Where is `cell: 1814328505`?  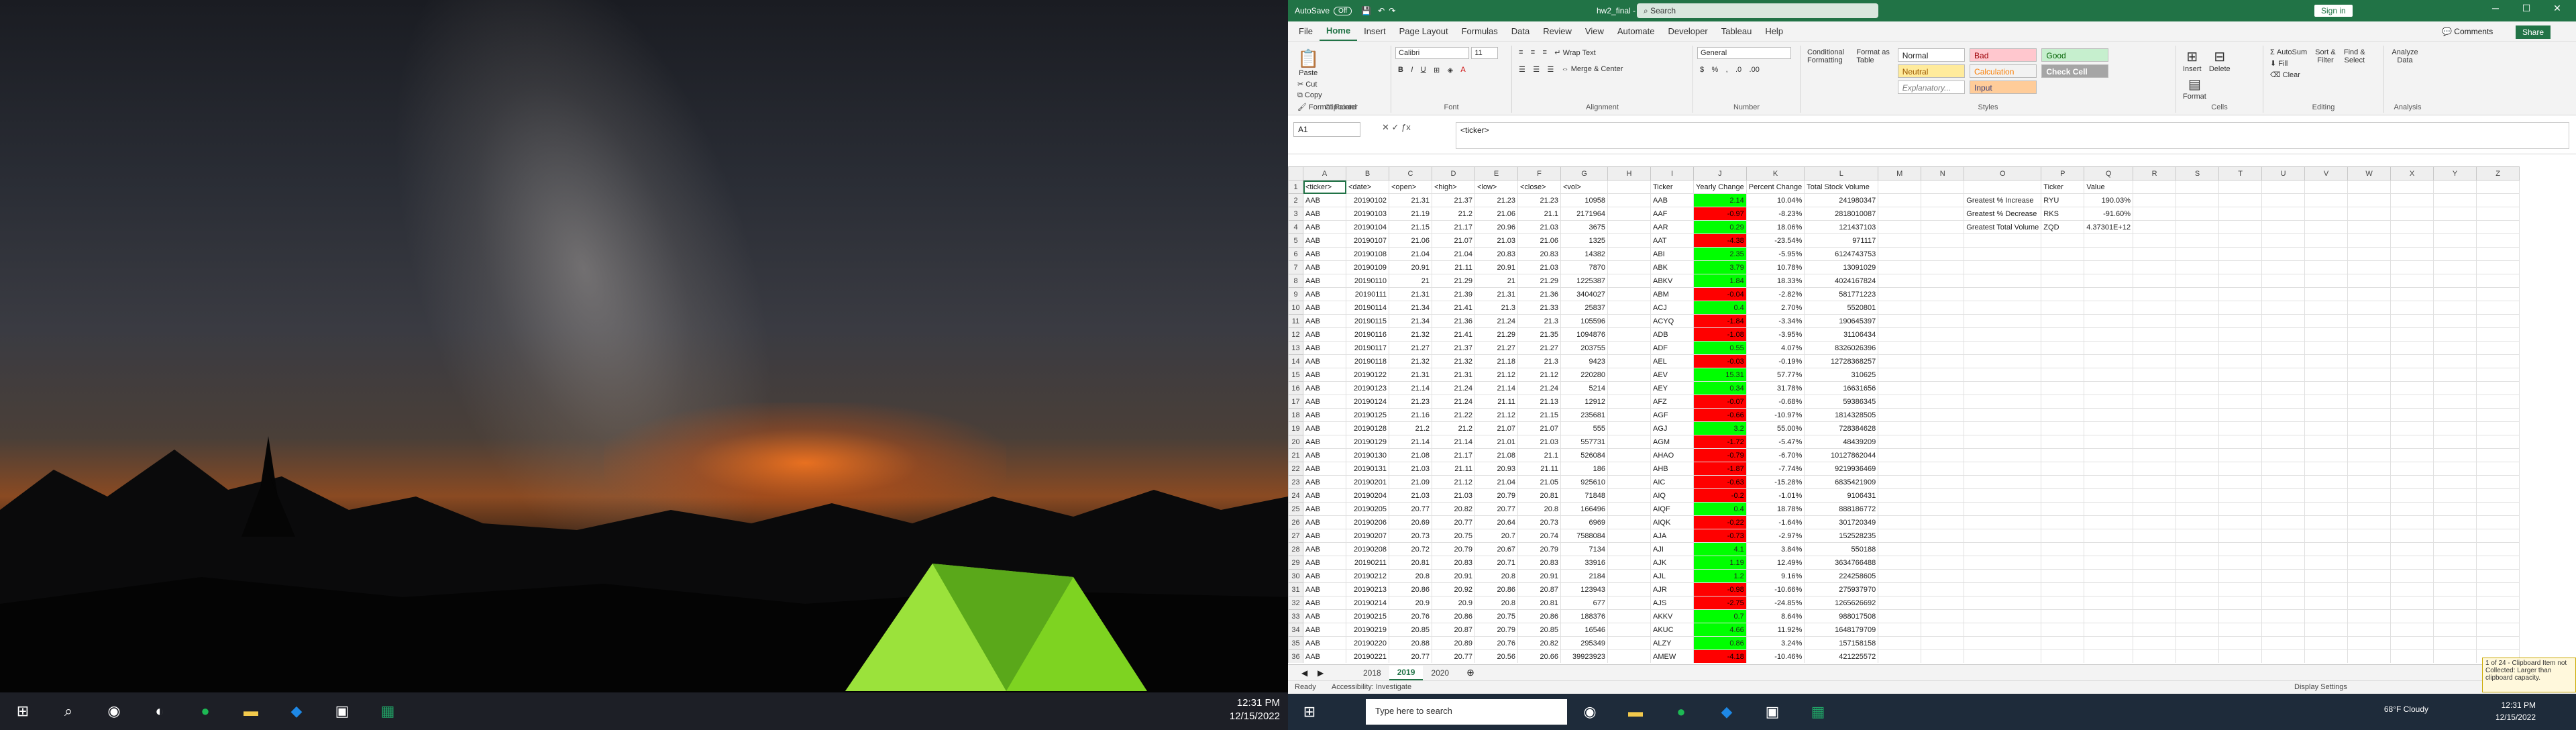
cell: 1814328505 is located at coordinates (1841, 415).